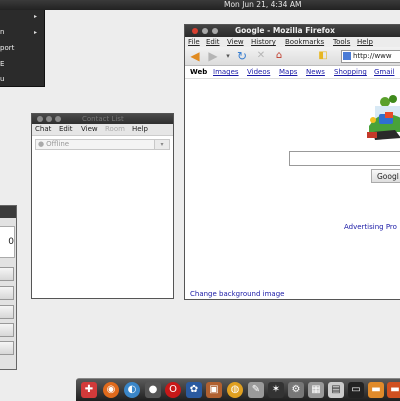 The width and height of the screenshot is (400, 401). What do you see at coordinates (2, 64) in the screenshot?
I see `menu-item-3: E` at bounding box center [2, 64].